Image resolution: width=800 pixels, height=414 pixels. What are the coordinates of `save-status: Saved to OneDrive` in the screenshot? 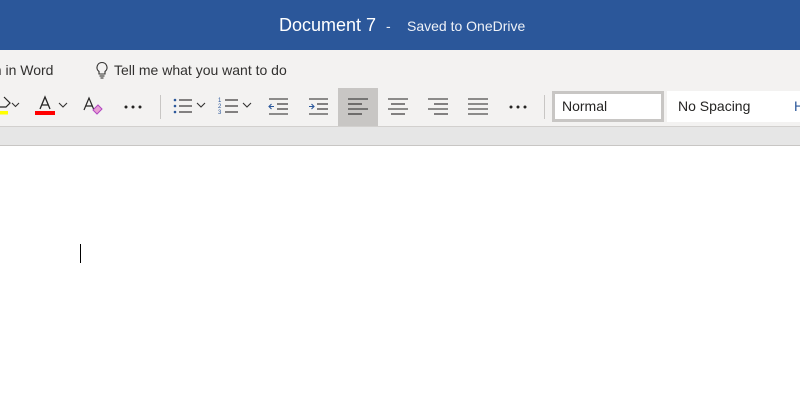 It's located at (466, 26).